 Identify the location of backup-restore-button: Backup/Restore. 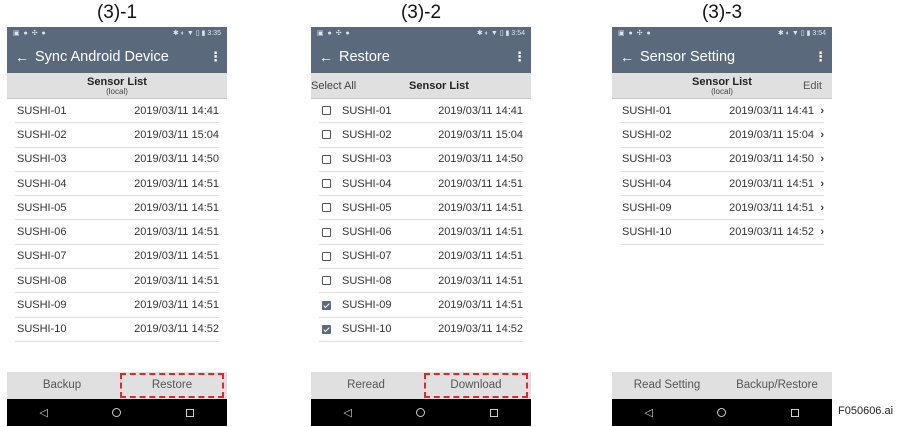
(777, 385).